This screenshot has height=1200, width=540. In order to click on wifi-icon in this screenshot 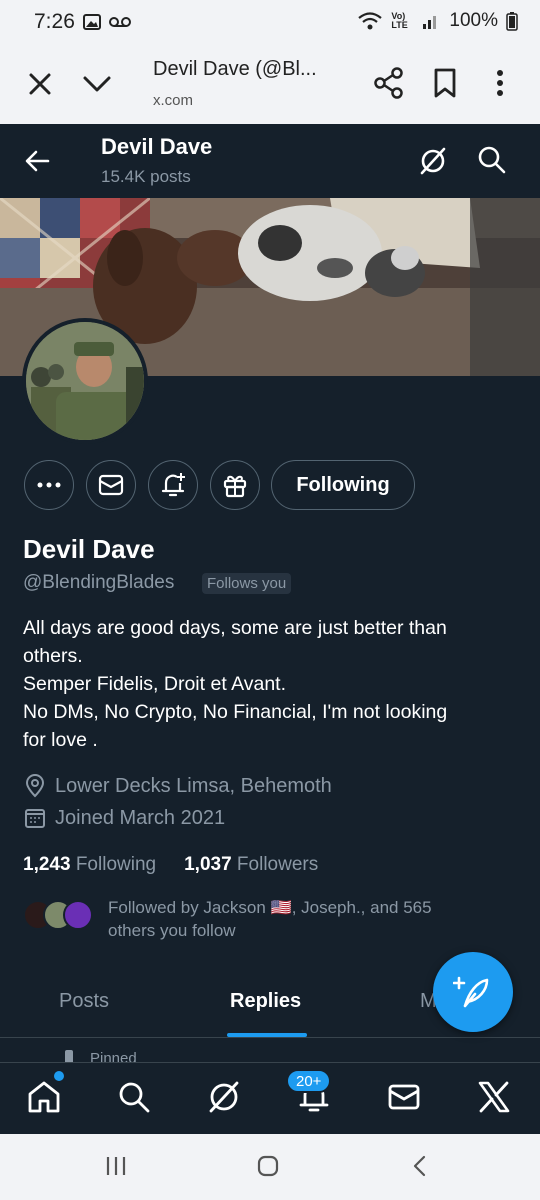, I will do `click(370, 21)`.